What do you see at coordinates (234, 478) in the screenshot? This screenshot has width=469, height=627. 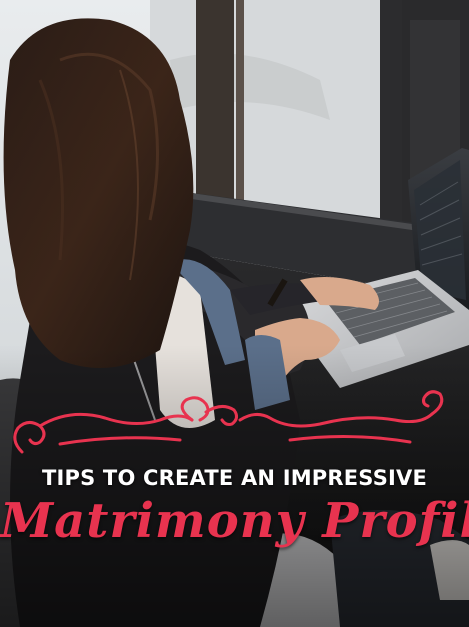 I see `headline: TIPS TO CREATE AN IMPRESSIVE` at bounding box center [234, 478].